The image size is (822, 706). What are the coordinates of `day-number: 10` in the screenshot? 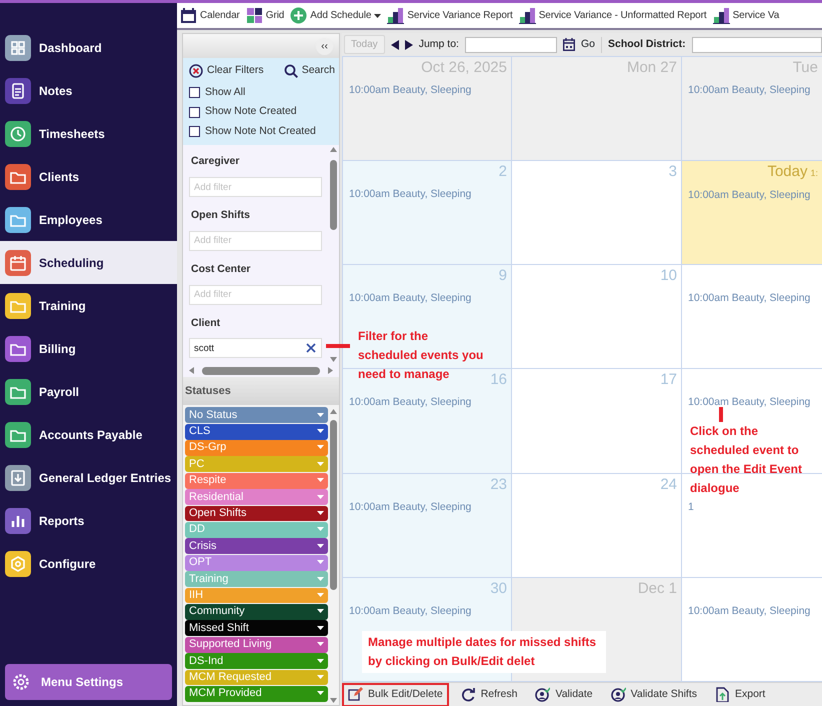 It's located at (668, 275).